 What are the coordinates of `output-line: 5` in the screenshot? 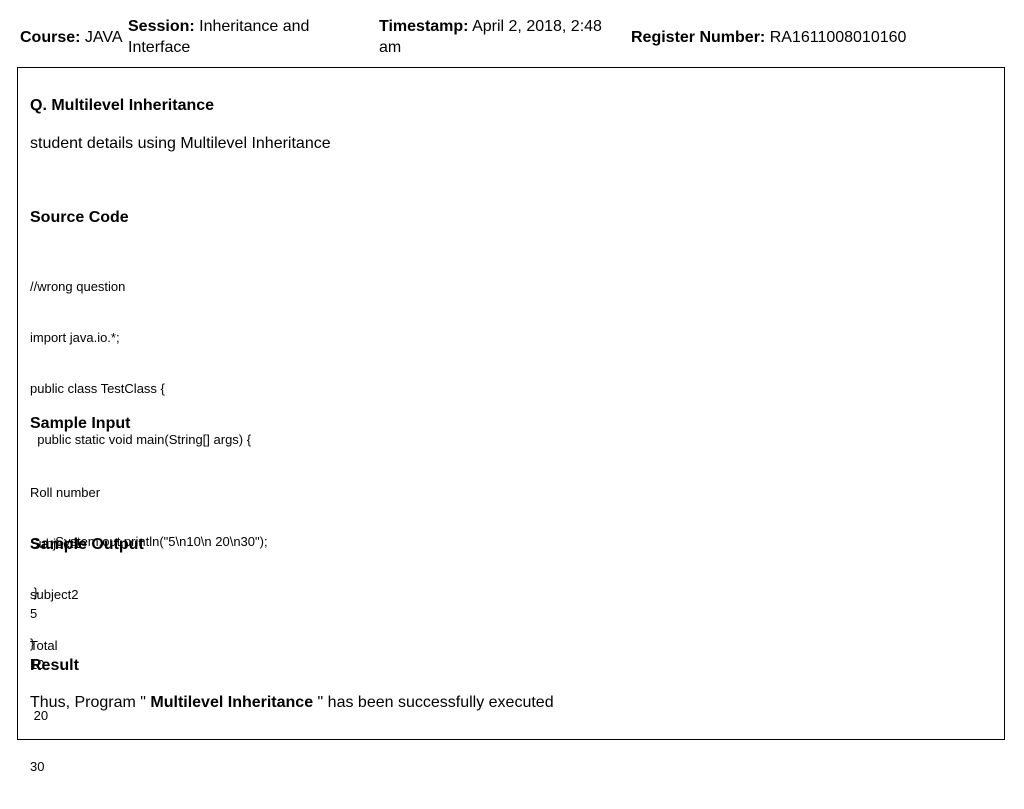 It's located at (34, 613).